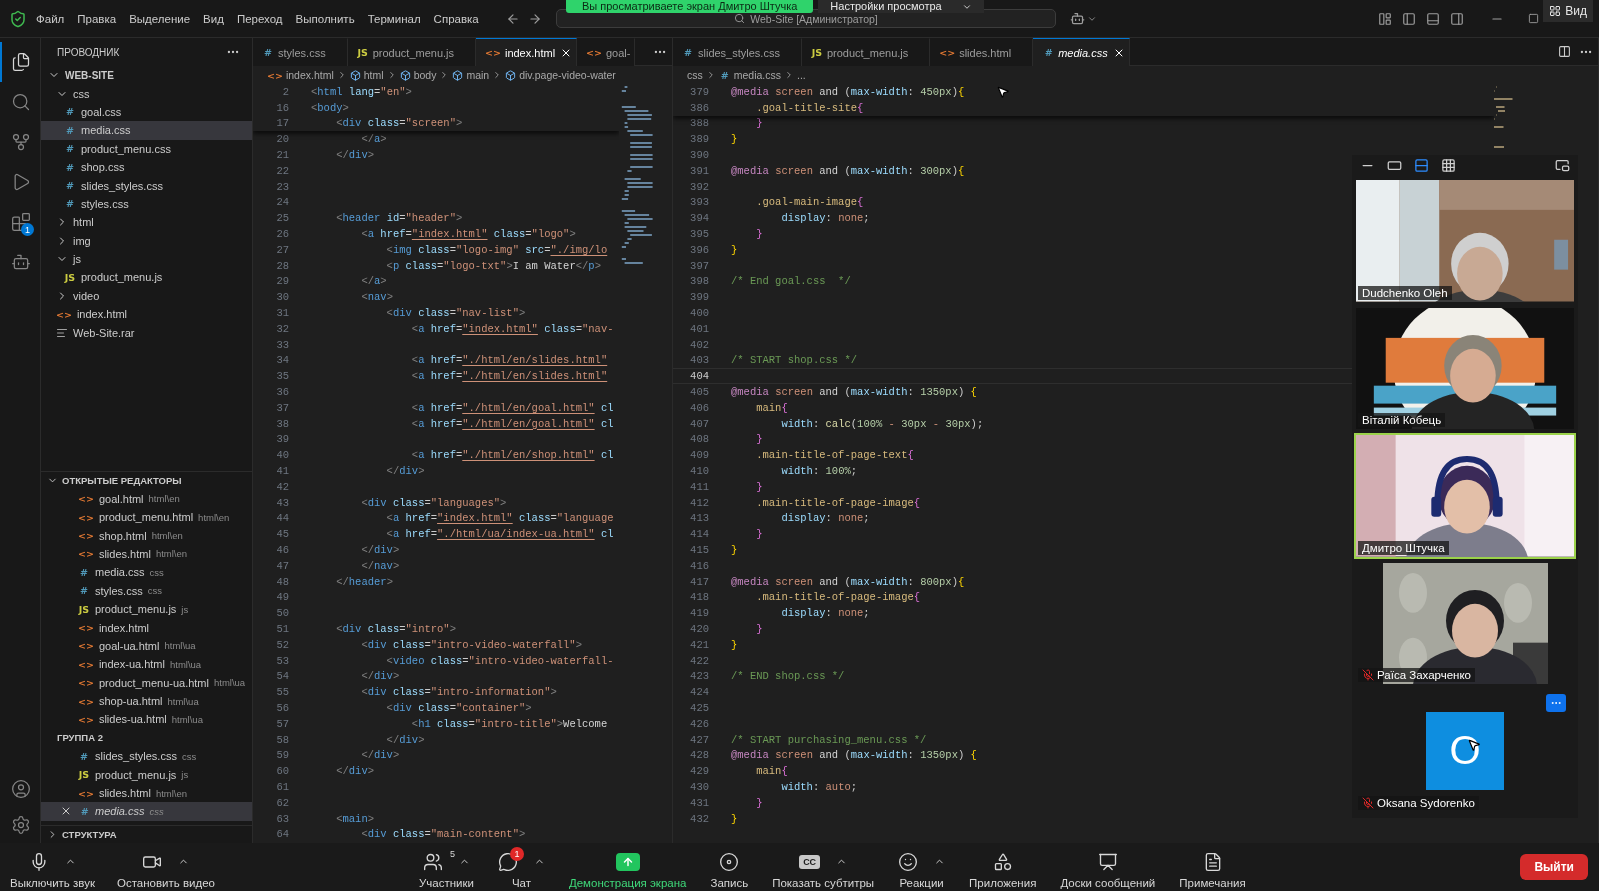  I want to click on folder-item: img, so click(146, 240).